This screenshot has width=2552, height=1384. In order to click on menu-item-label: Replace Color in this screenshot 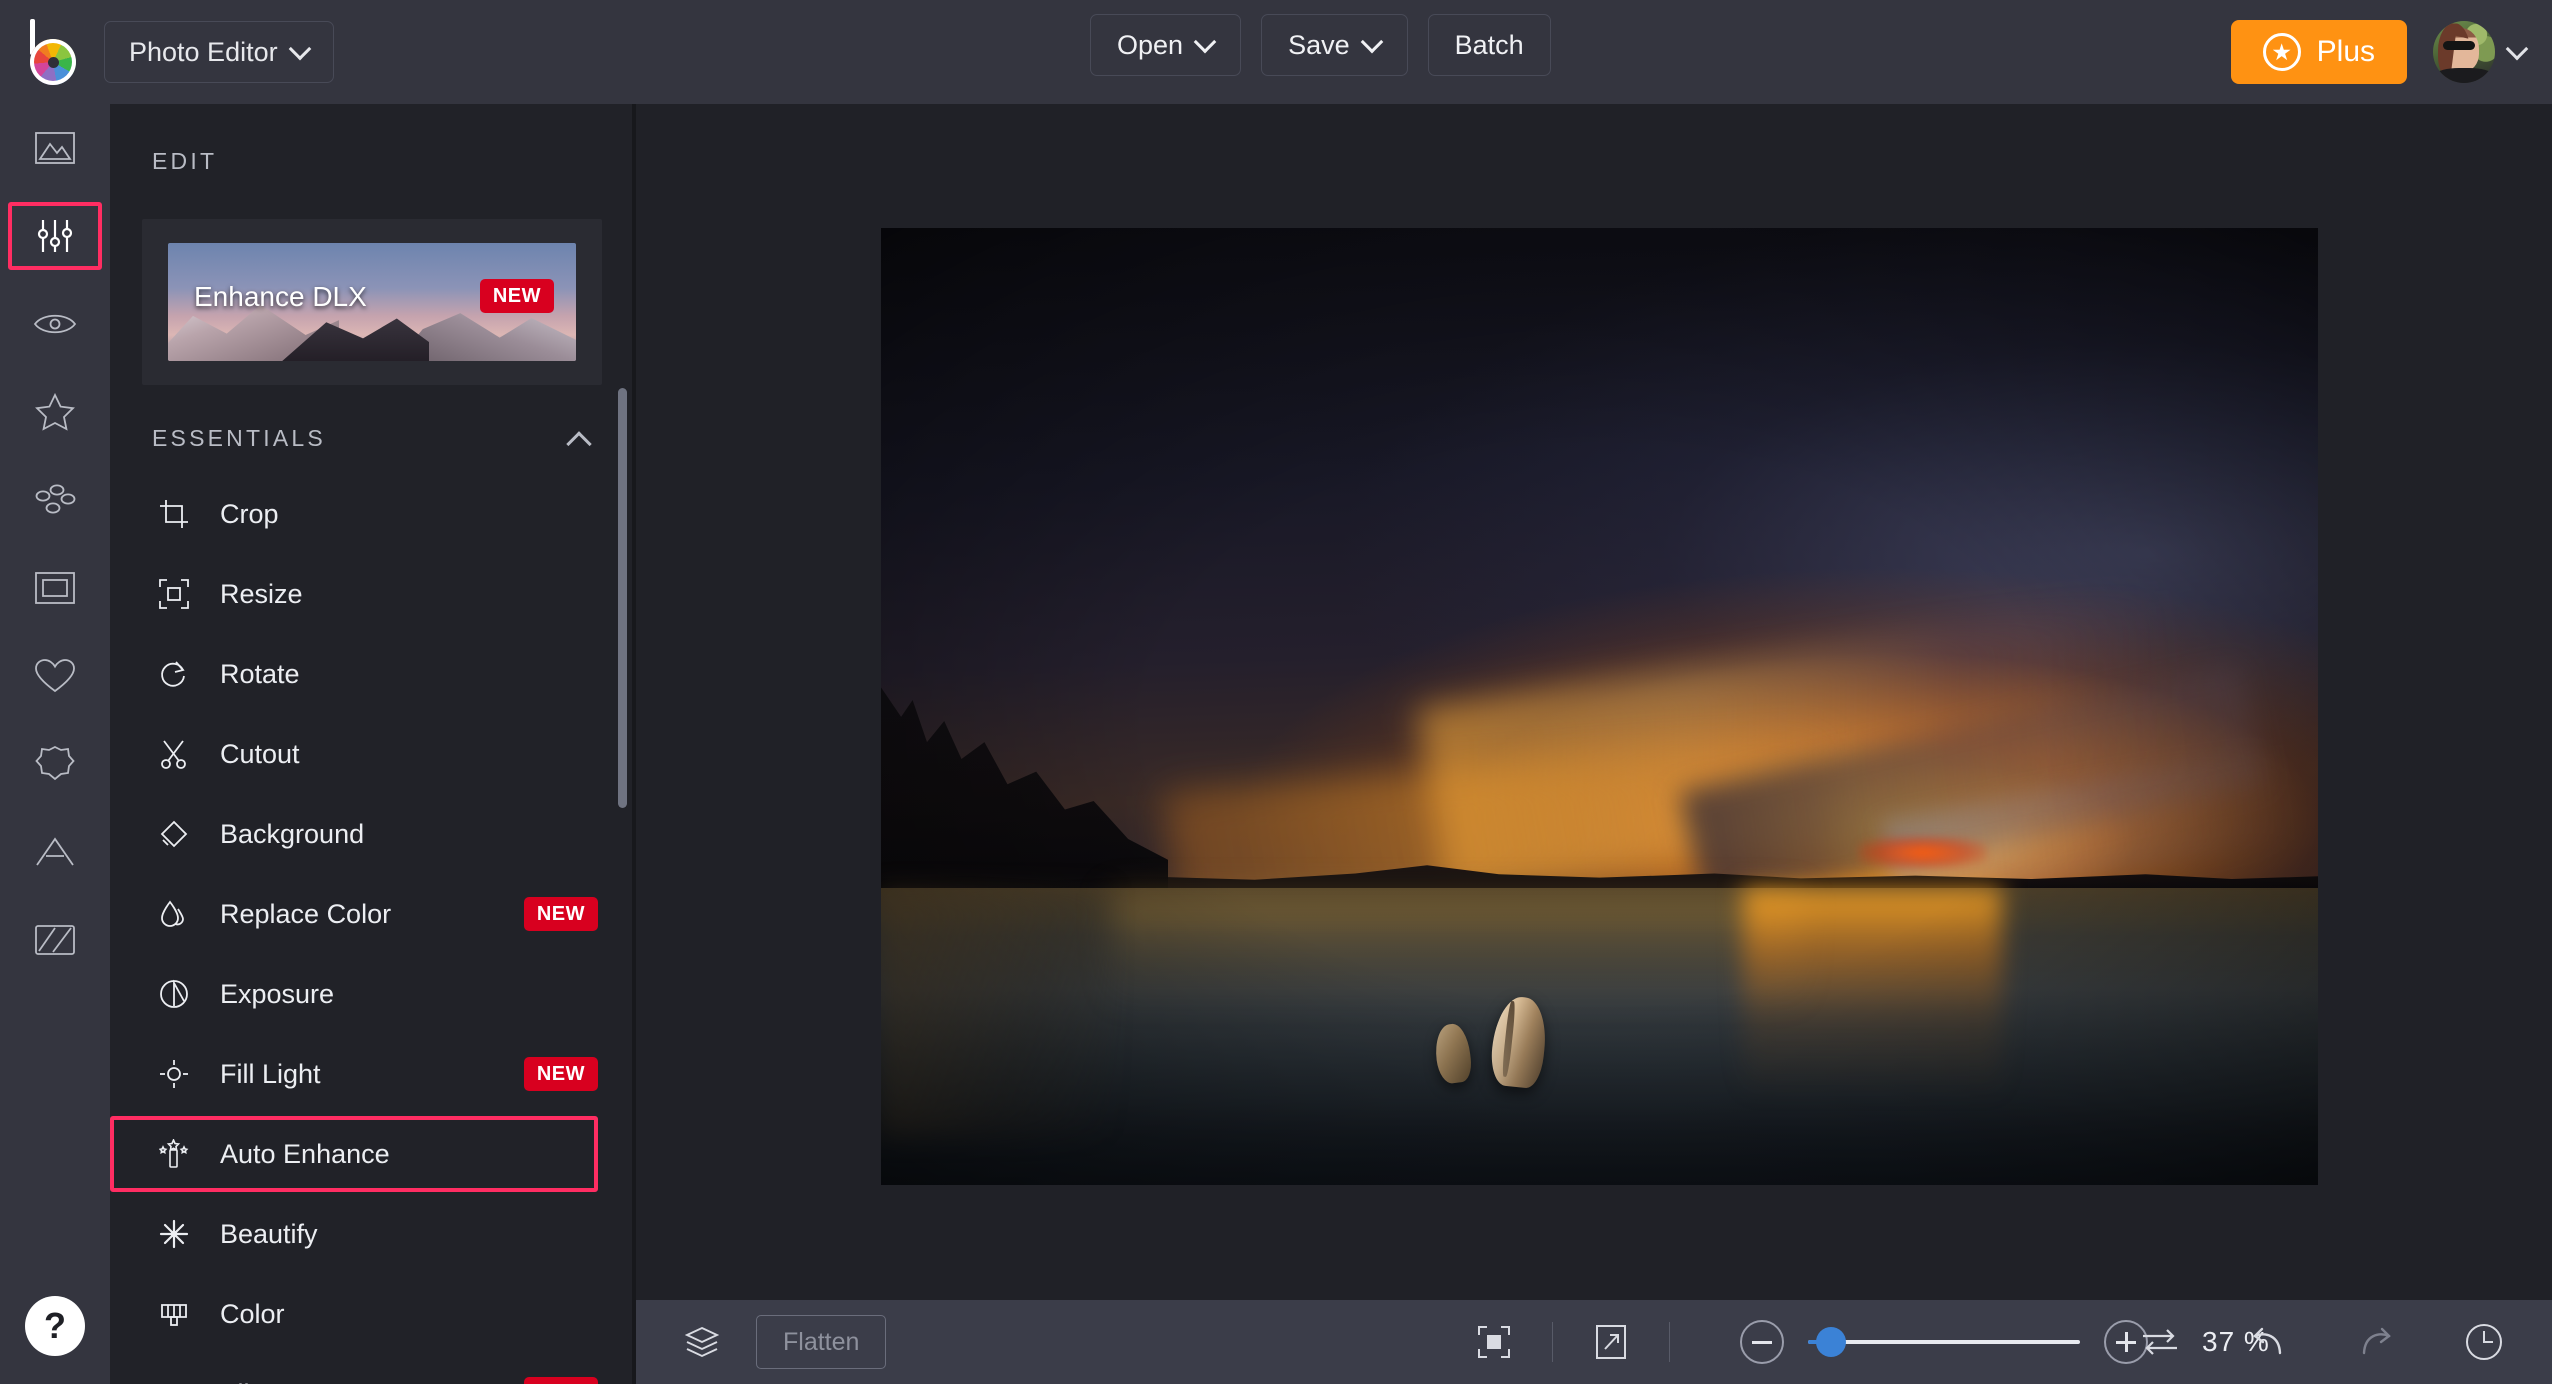, I will do `click(306, 913)`.